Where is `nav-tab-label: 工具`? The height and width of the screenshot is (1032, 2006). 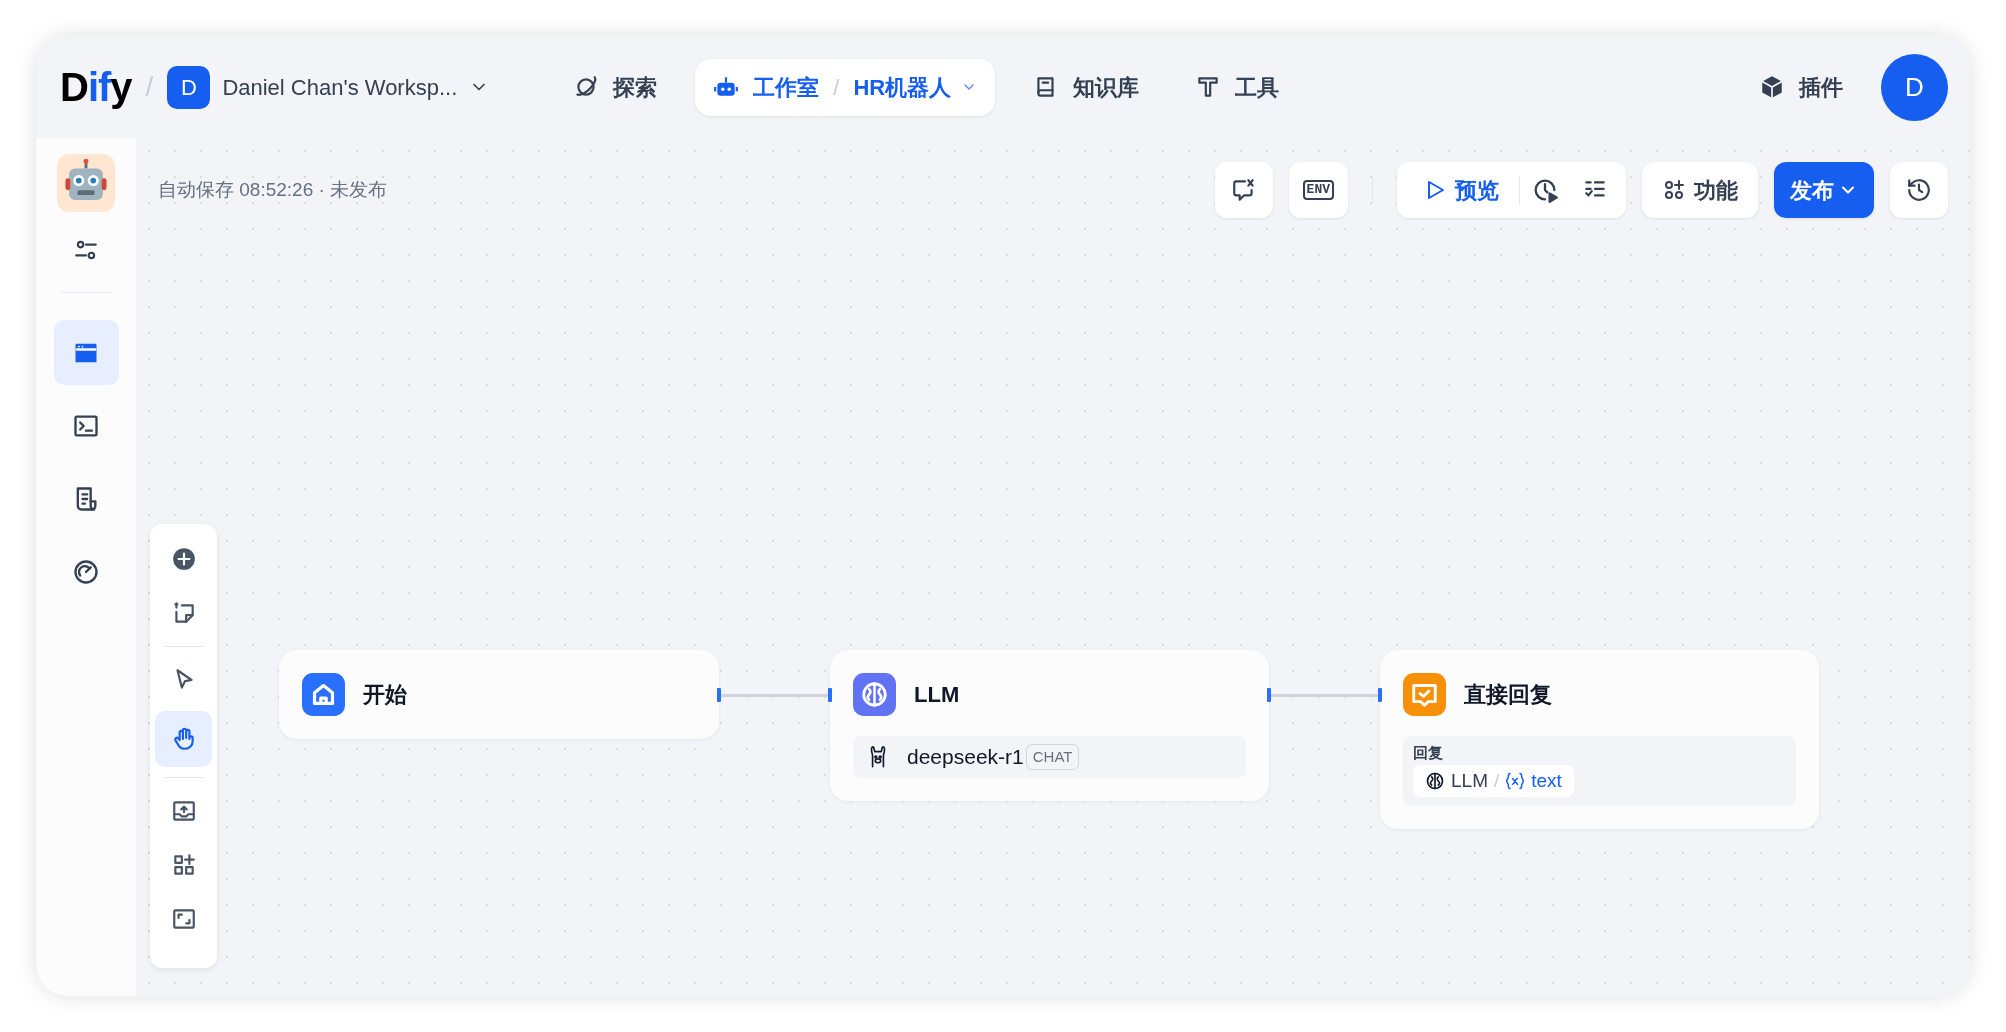
nav-tab-label: 工具 is located at coordinates (1257, 87).